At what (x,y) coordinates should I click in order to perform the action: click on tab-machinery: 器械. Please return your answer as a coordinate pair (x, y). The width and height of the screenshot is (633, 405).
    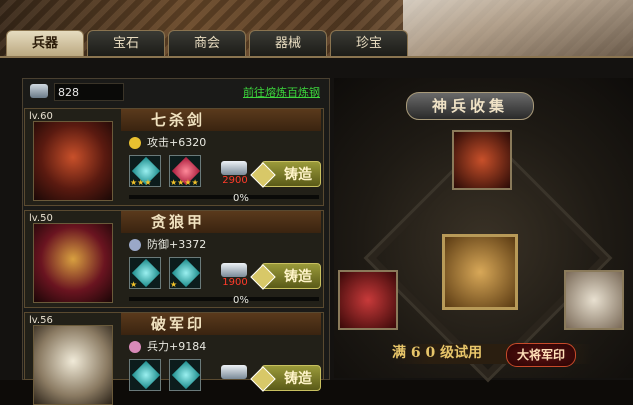
    Looking at the image, I should click on (288, 43).